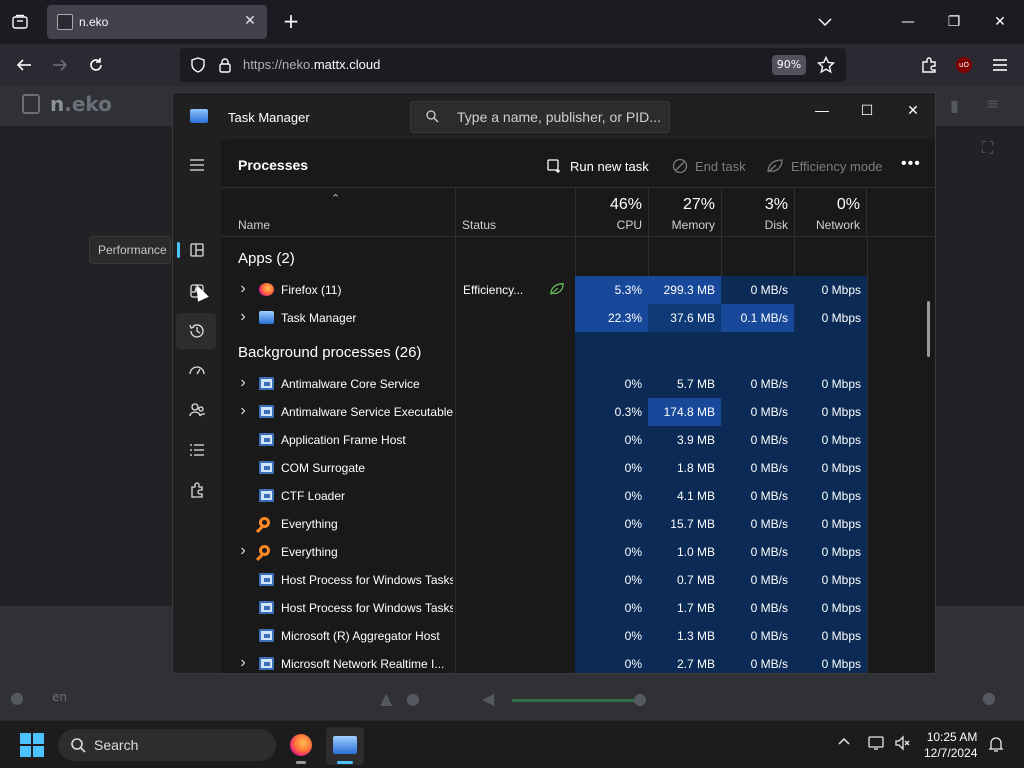  I want to click on hamburger-menu-icon, so click(1000, 65).